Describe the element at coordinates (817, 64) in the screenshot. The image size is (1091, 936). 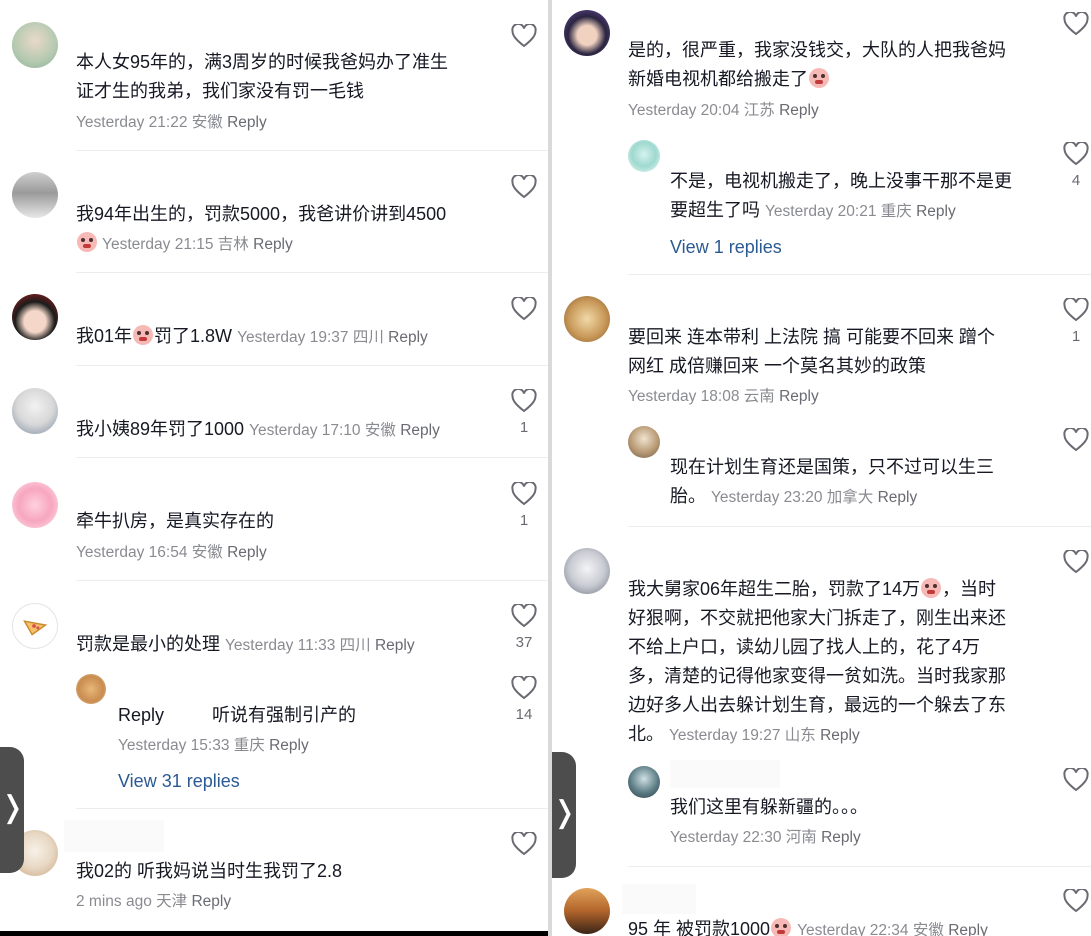
I see `comment-text: 是的，很严重，我家没钱交，大队的人把我爸妈 新婚电视机都给搬走了` at that location.